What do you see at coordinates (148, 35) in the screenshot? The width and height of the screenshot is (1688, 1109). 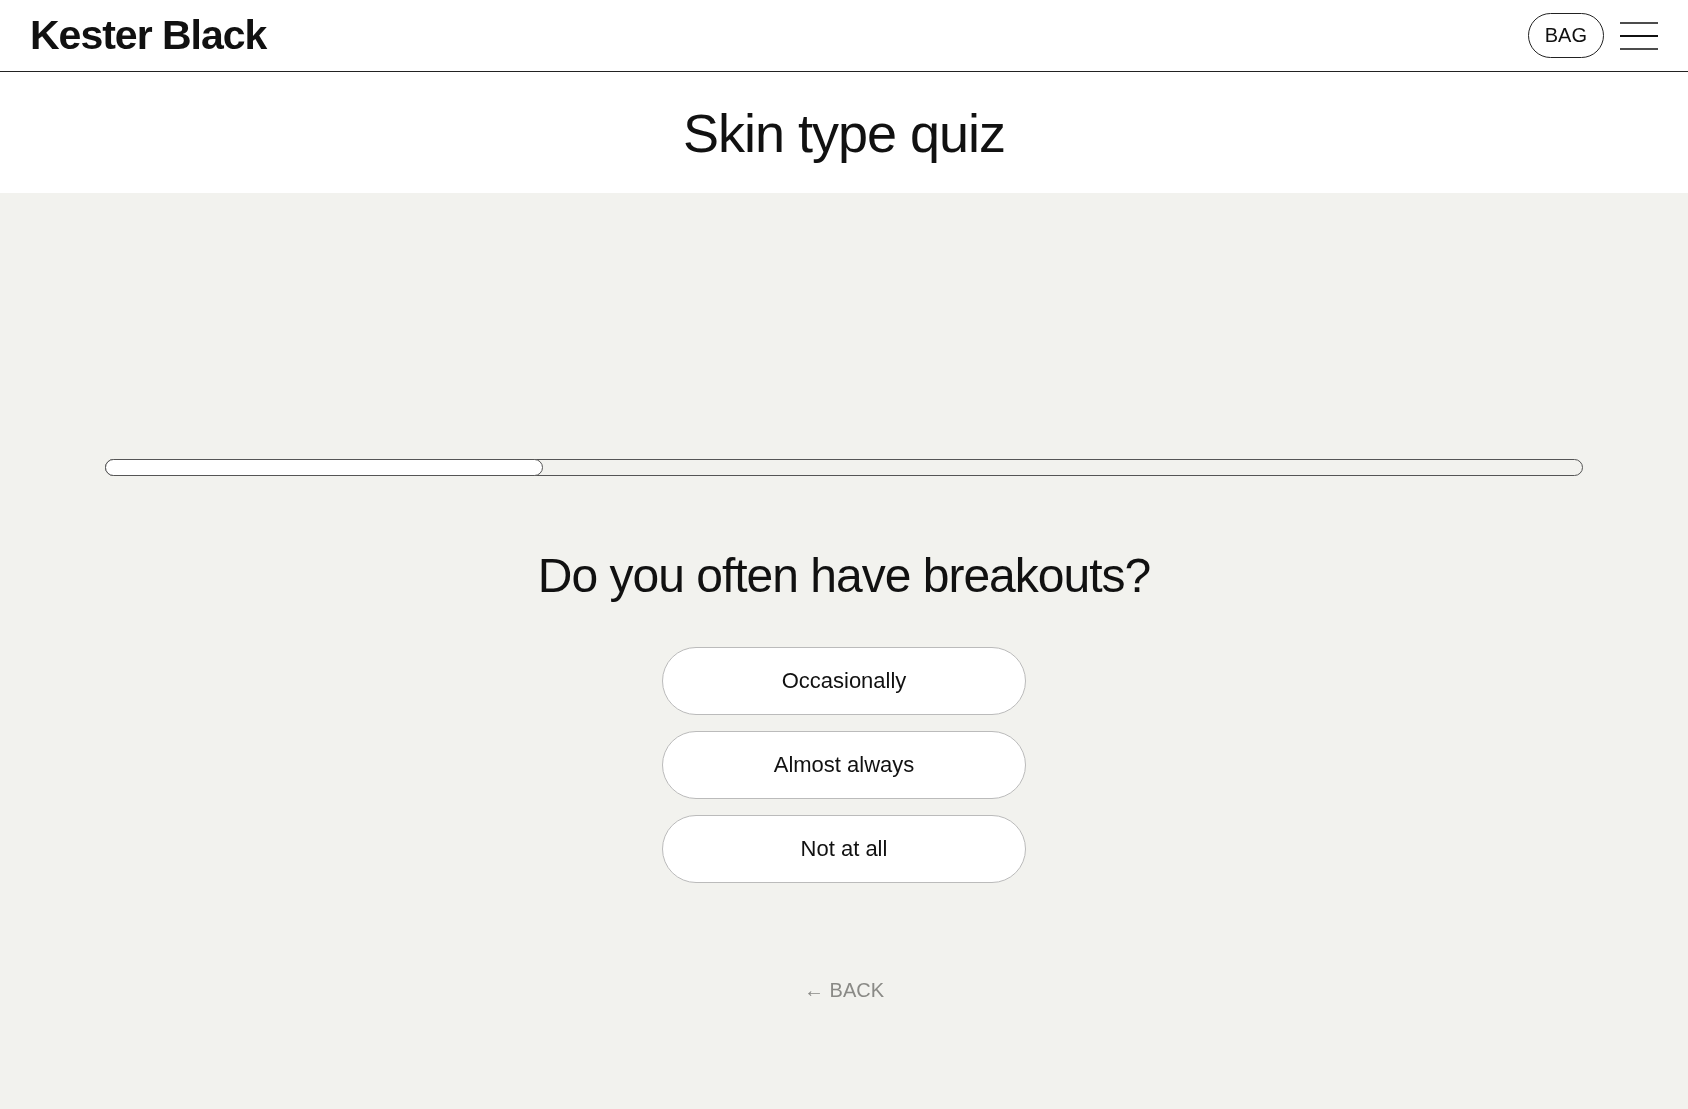 I see `logo: Kester Black` at bounding box center [148, 35].